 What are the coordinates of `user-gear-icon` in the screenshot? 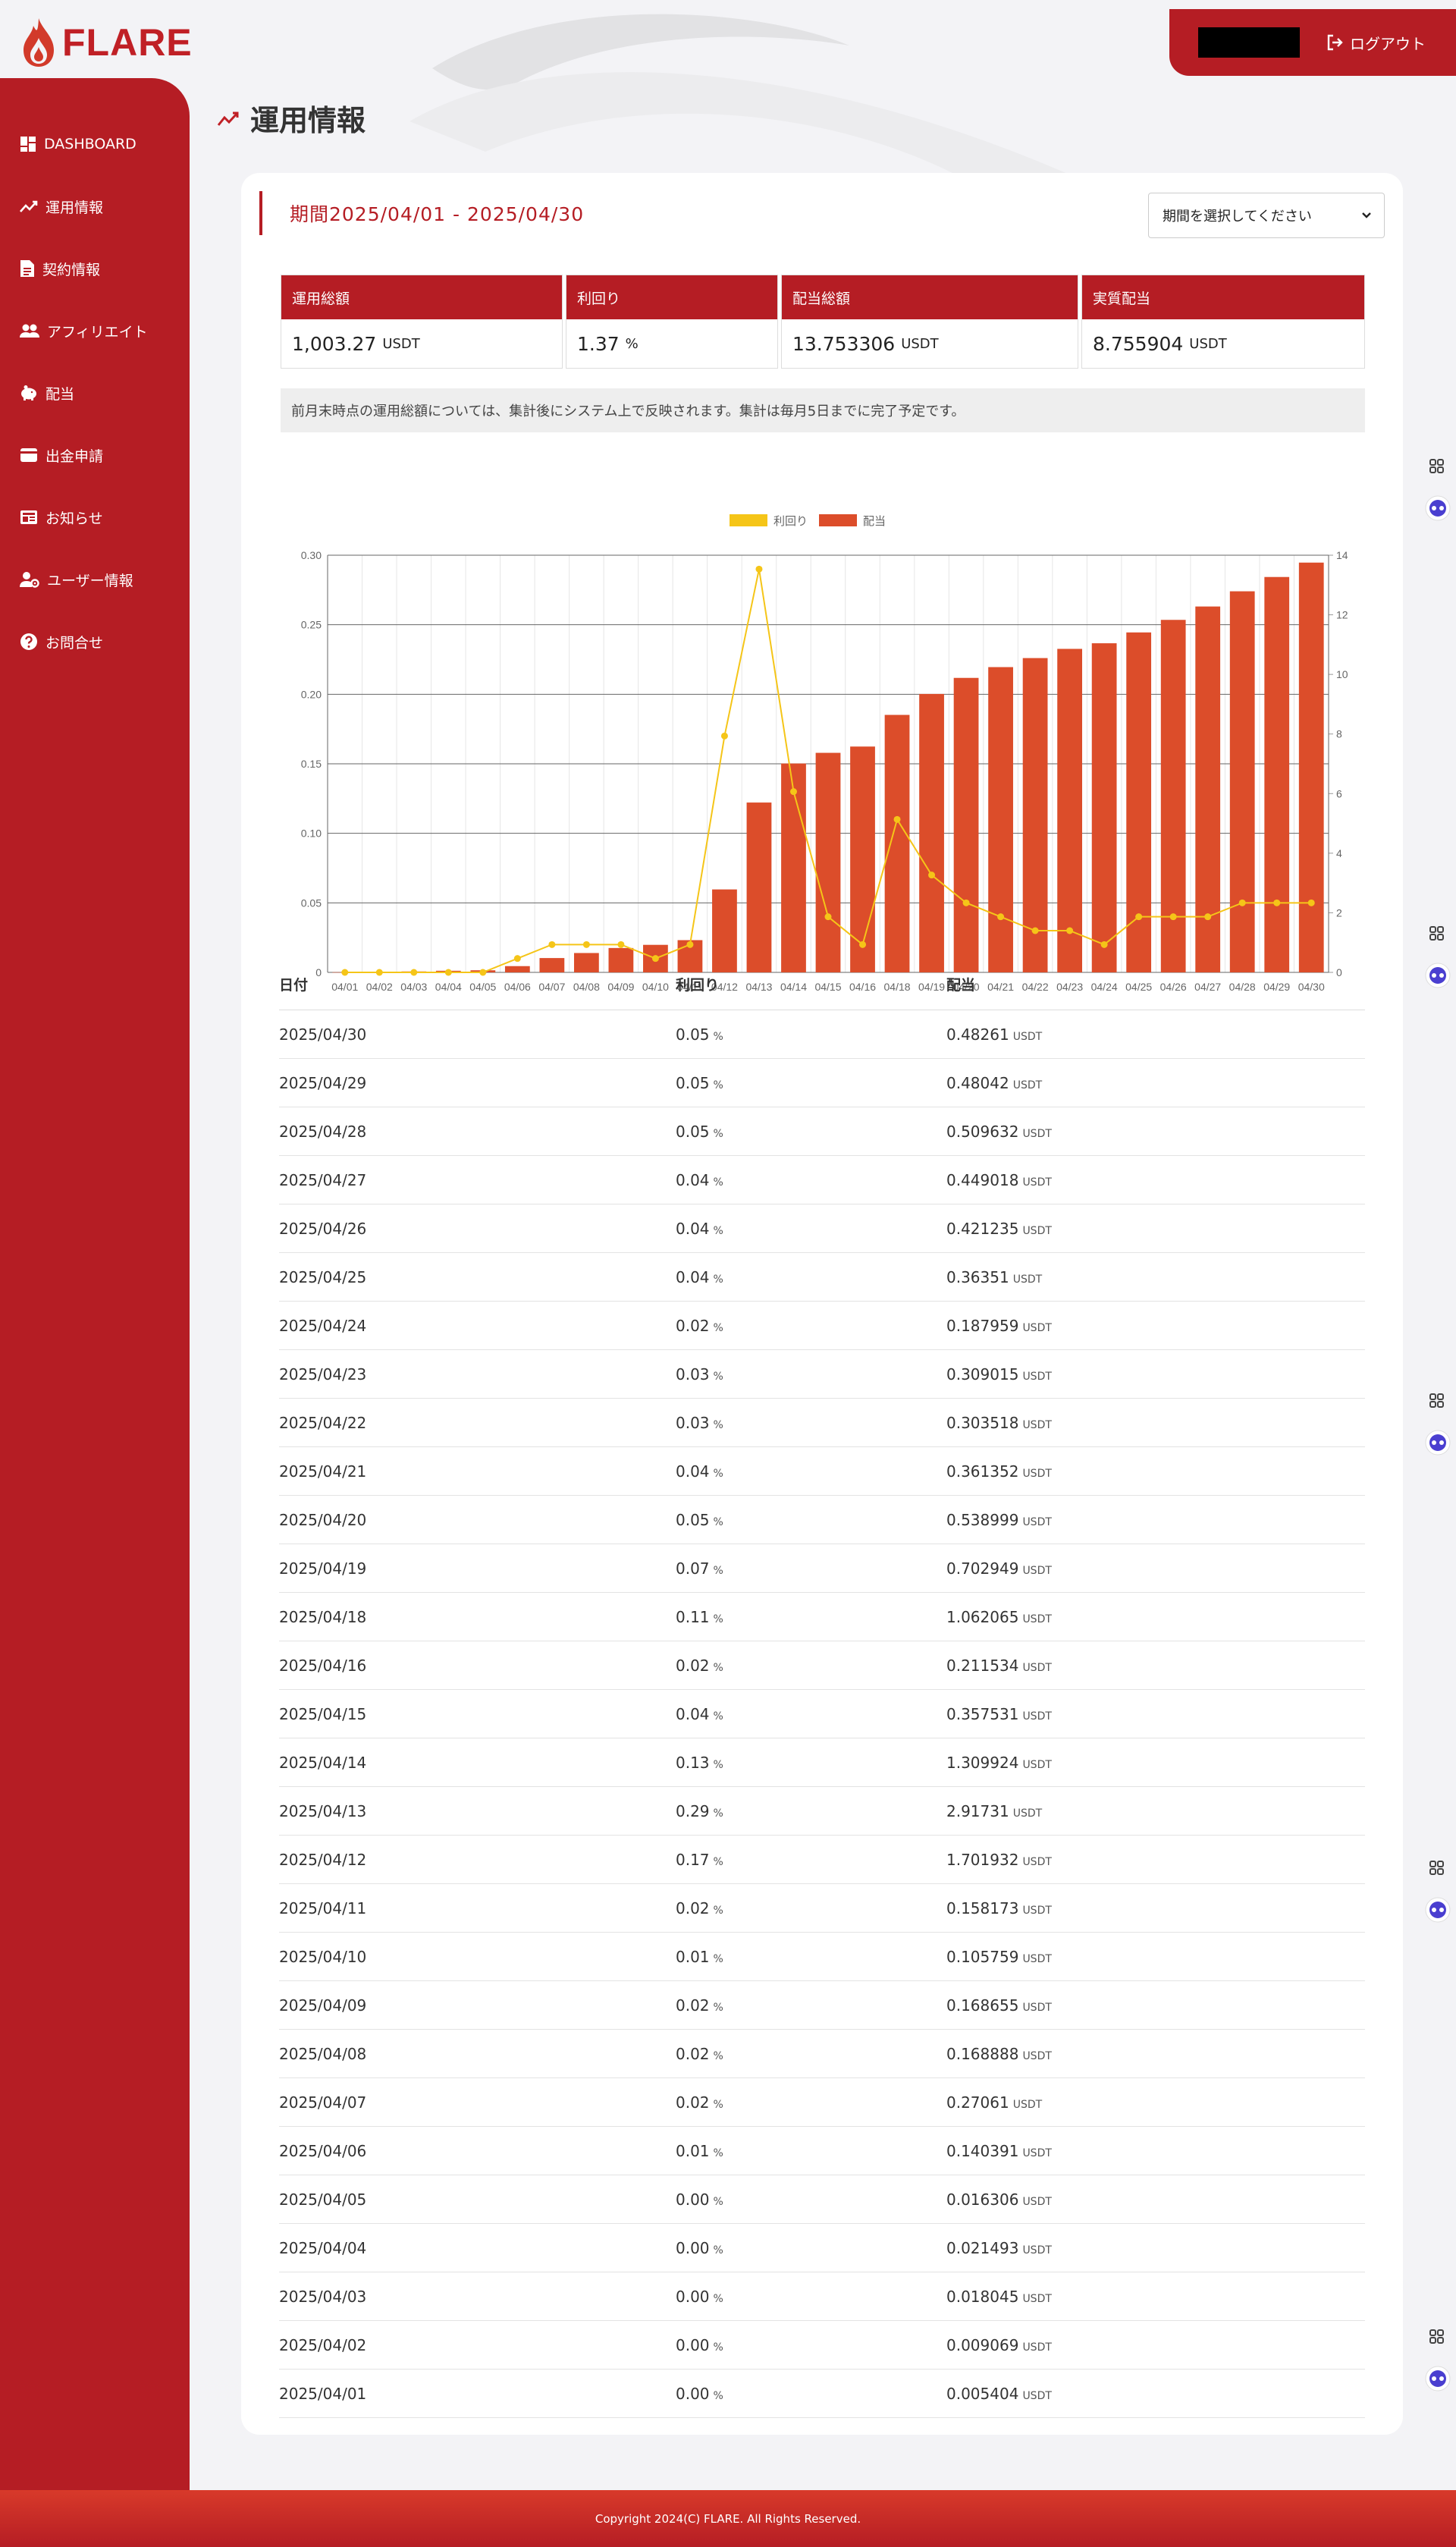 It's located at (29, 580).